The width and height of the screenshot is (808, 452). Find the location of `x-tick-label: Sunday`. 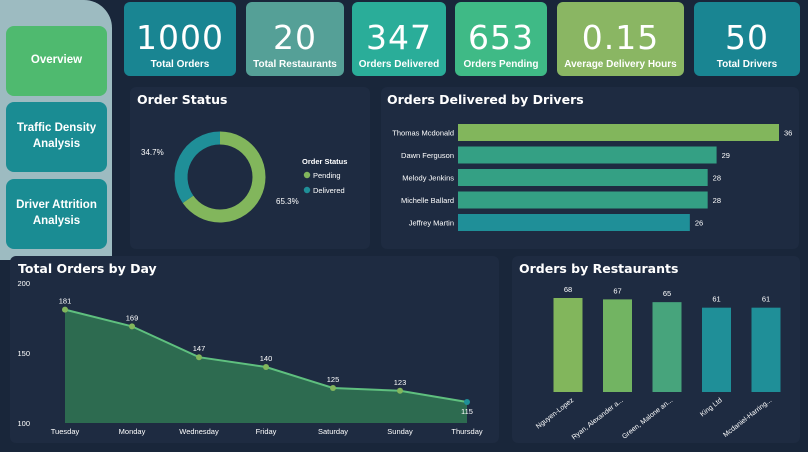

x-tick-label: Sunday is located at coordinates (400, 431).